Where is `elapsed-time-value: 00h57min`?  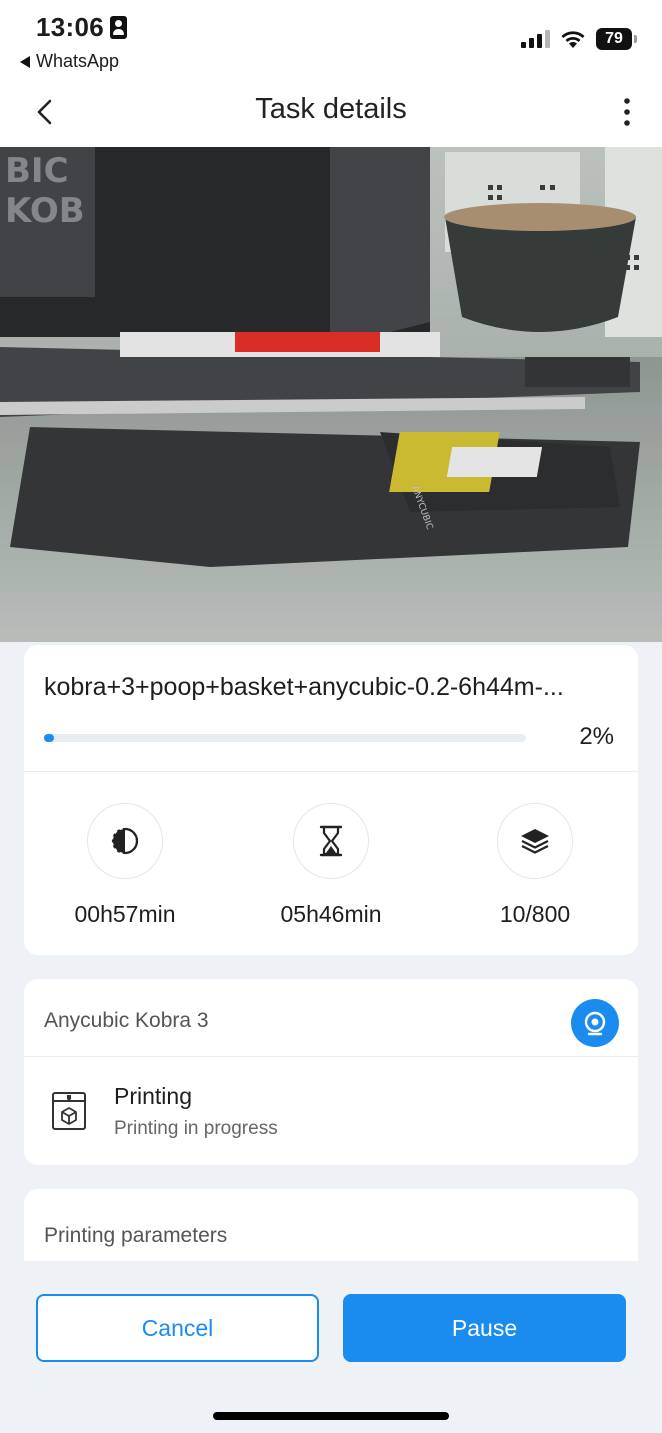 elapsed-time-value: 00h57min is located at coordinates (125, 914).